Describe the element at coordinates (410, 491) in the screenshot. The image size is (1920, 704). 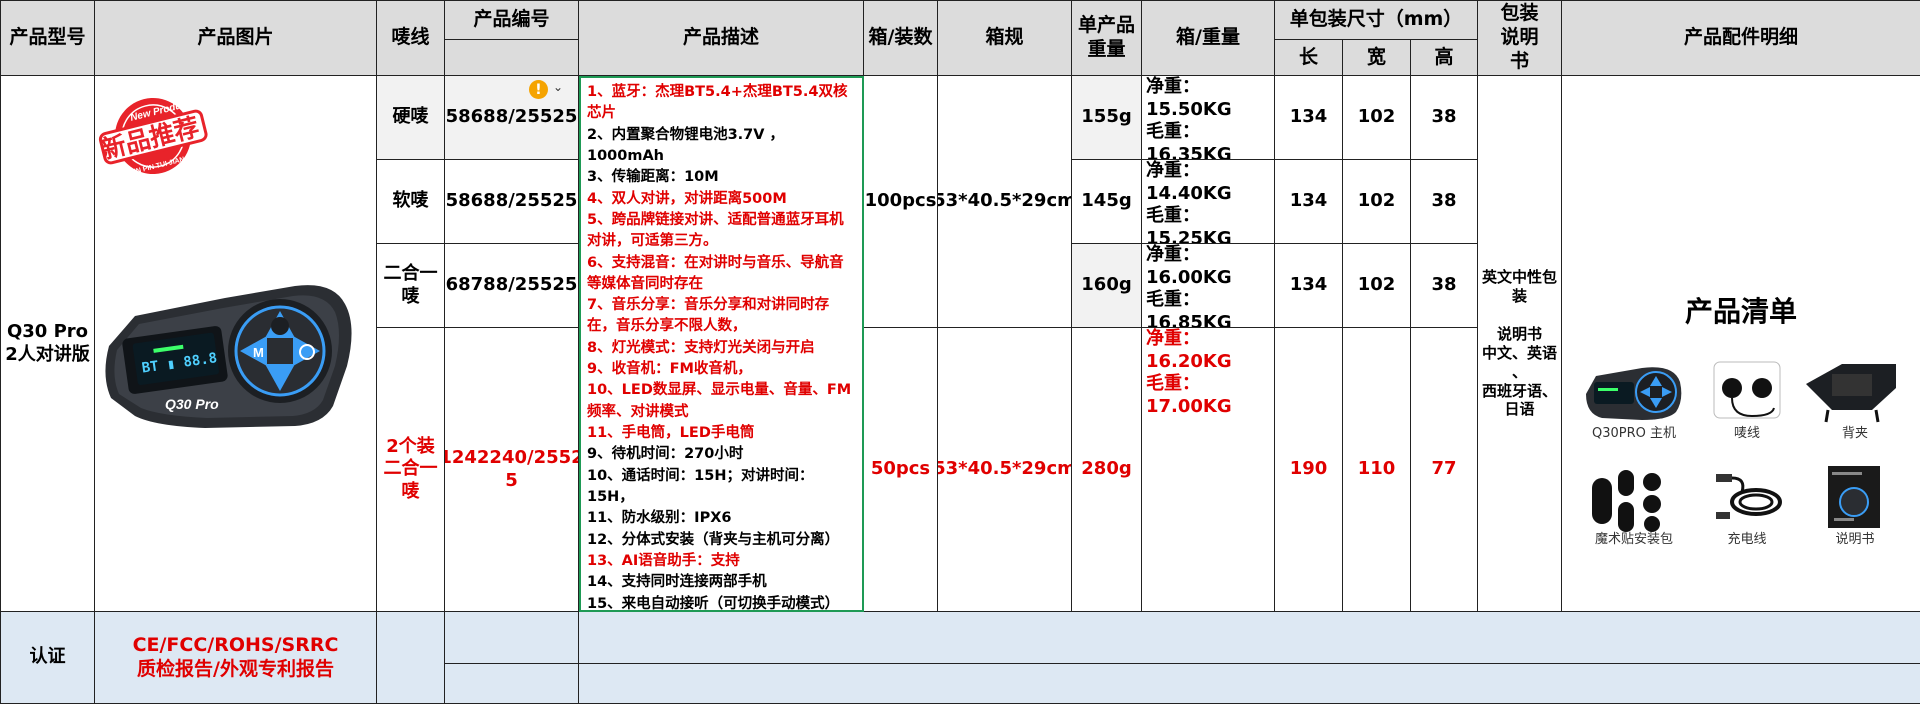
I see `cable-4c: 唛` at that location.